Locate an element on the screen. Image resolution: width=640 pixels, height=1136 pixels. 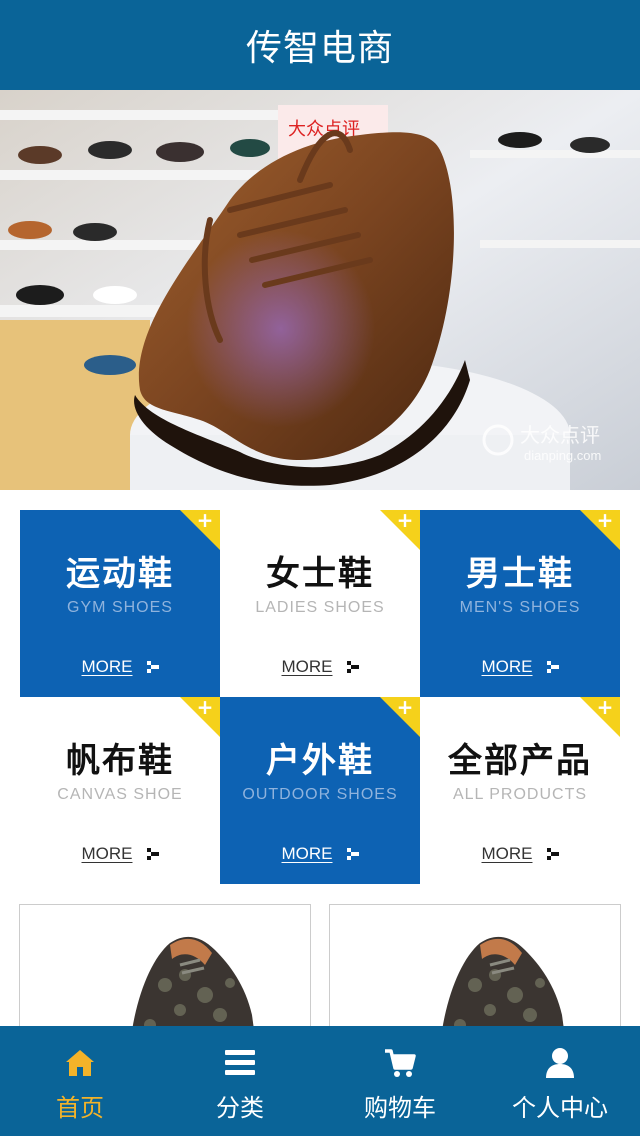
cart-icon is located at coordinates (400, 1063).